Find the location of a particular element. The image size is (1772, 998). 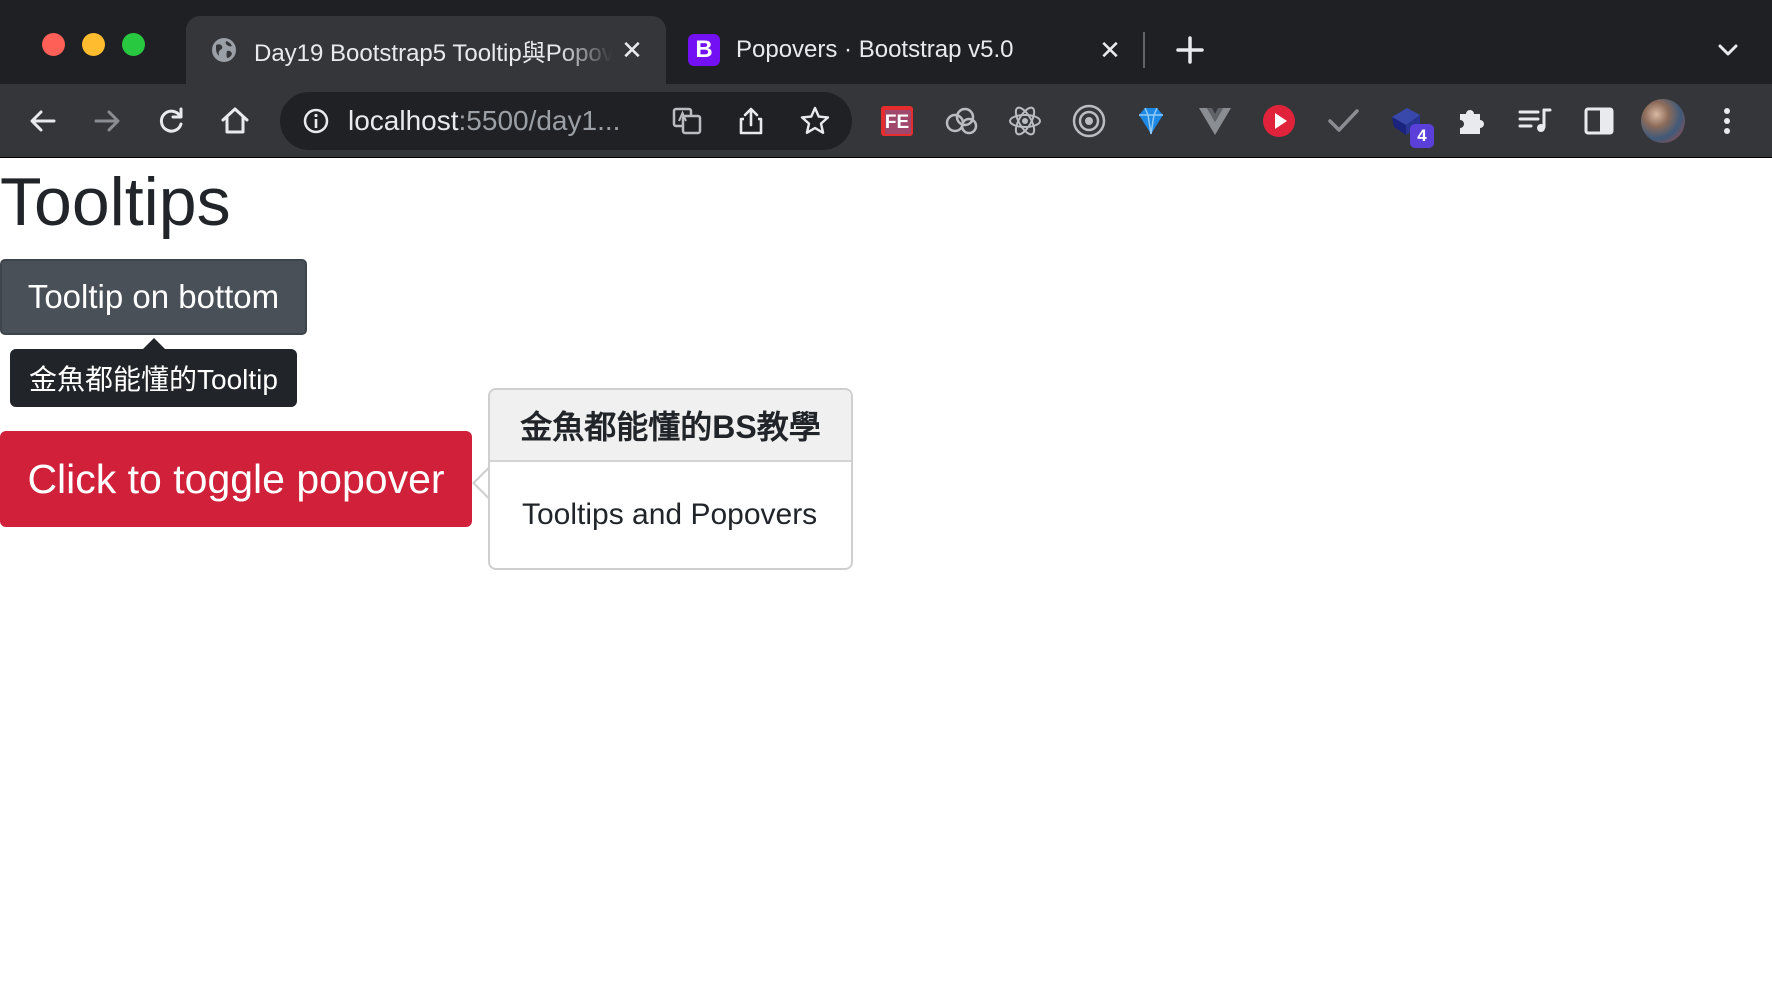

info-icon is located at coordinates (316, 121).